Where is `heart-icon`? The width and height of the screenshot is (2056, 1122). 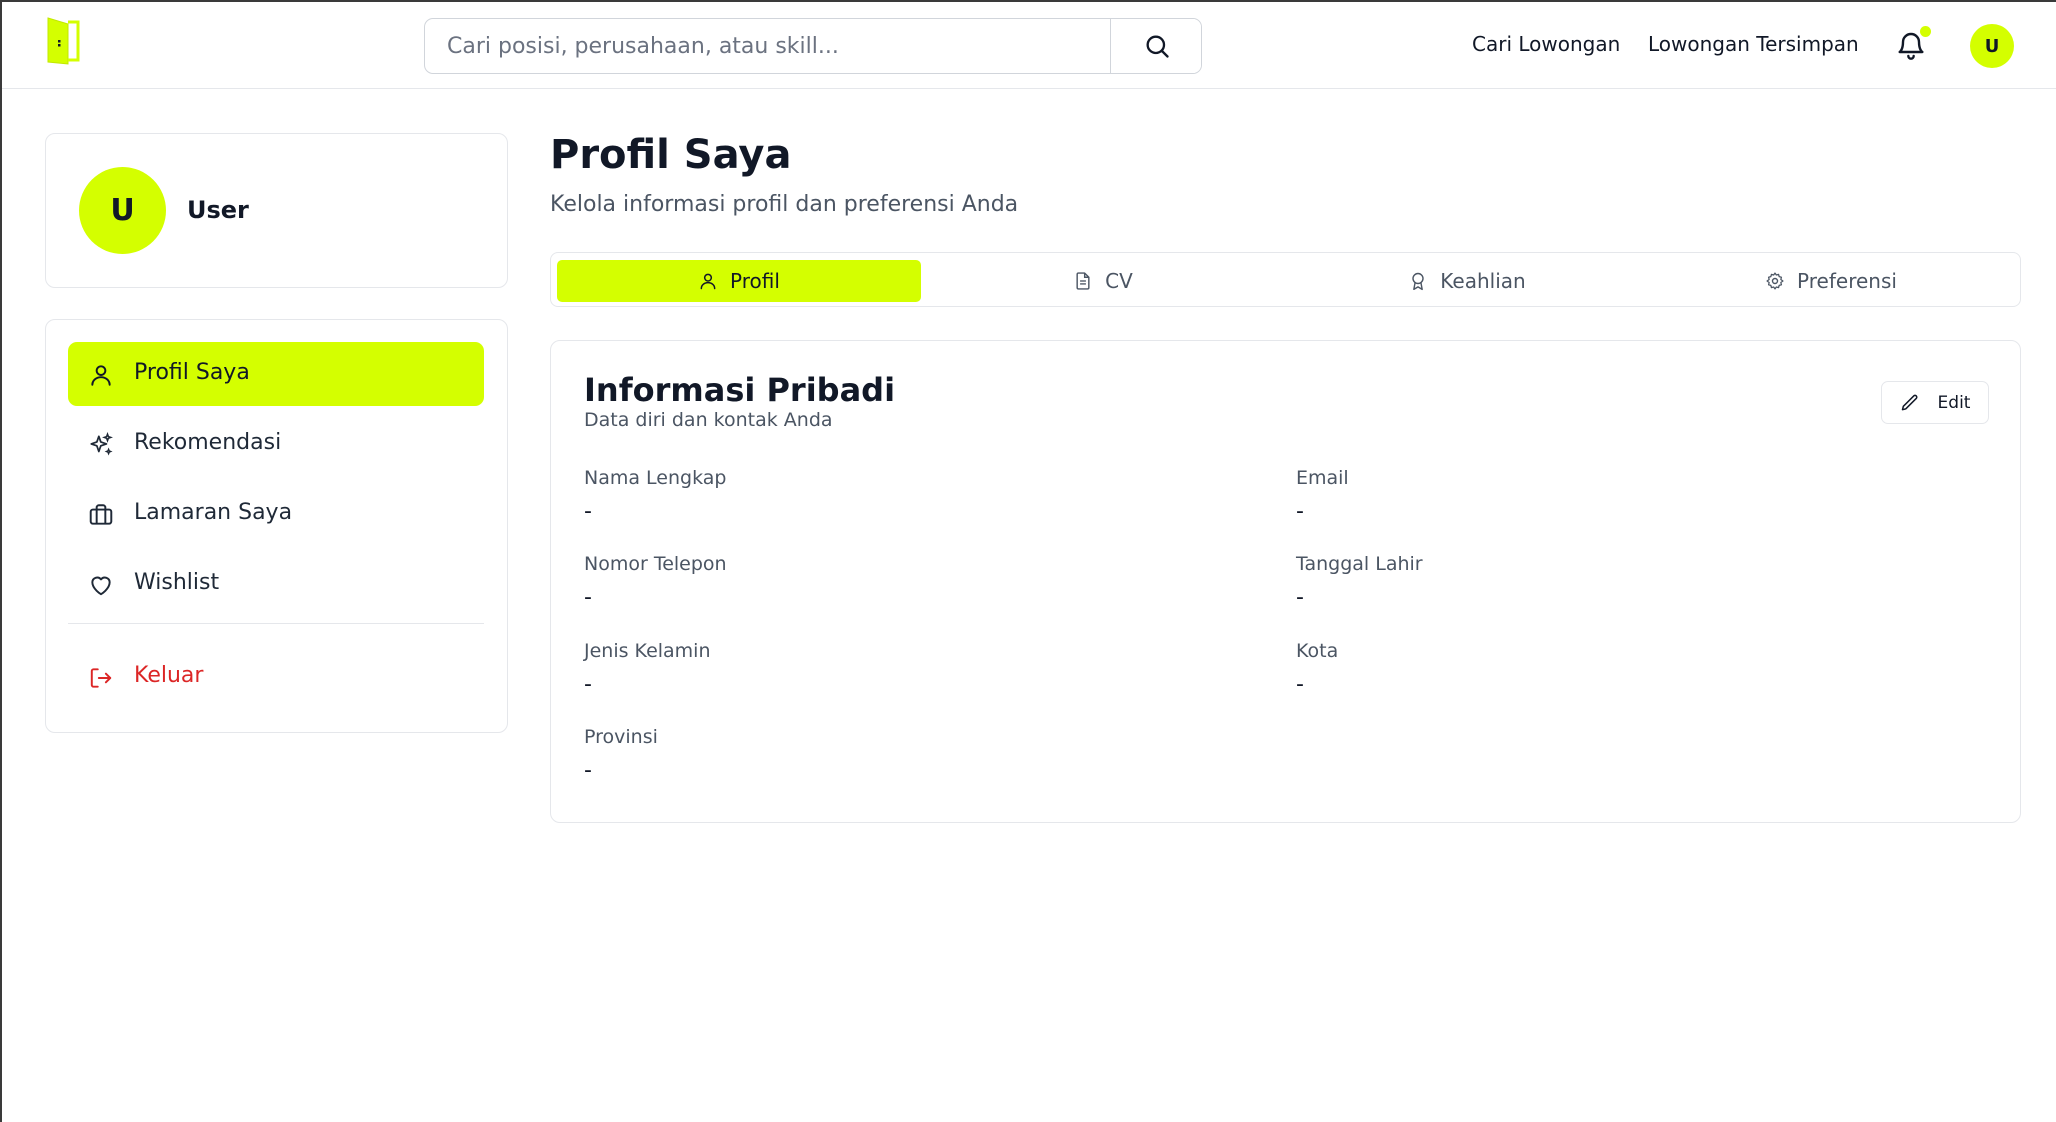
heart-icon is located at coordinates (101, 586).